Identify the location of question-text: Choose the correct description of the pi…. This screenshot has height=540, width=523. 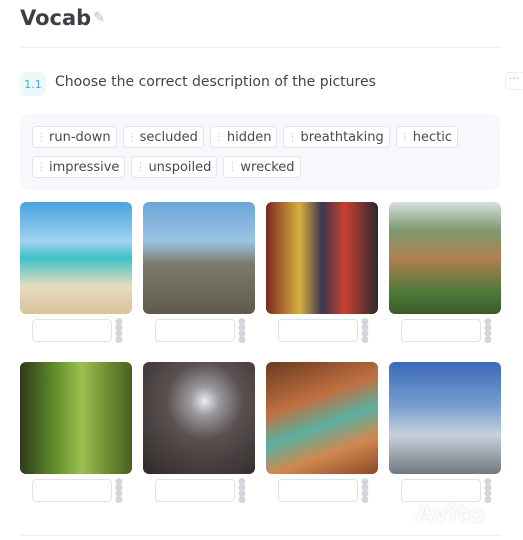
(215, 82).